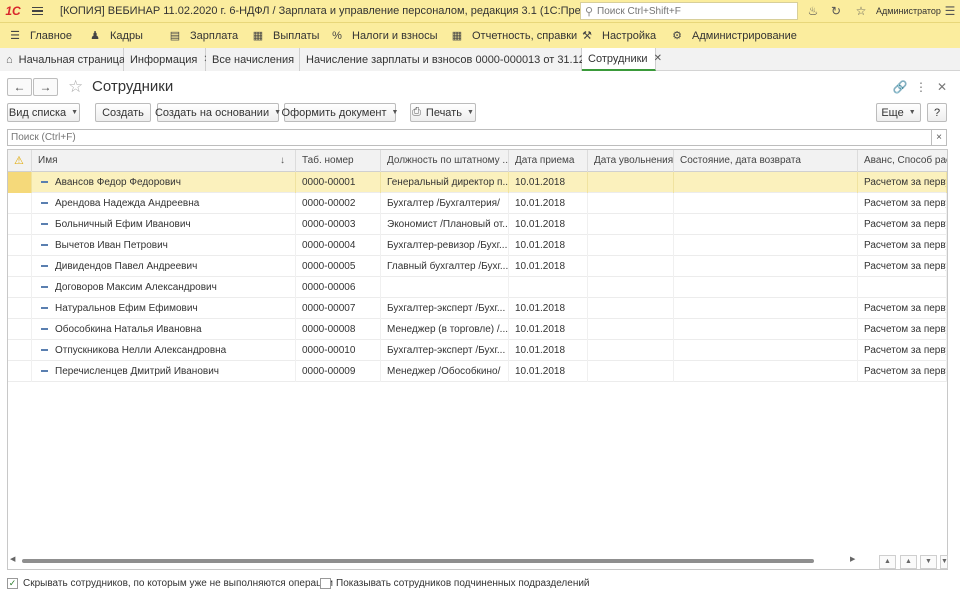  Describe the element at coordinates (744, 35) in the screenshot. I see `section-label: Администрирование` at that location.